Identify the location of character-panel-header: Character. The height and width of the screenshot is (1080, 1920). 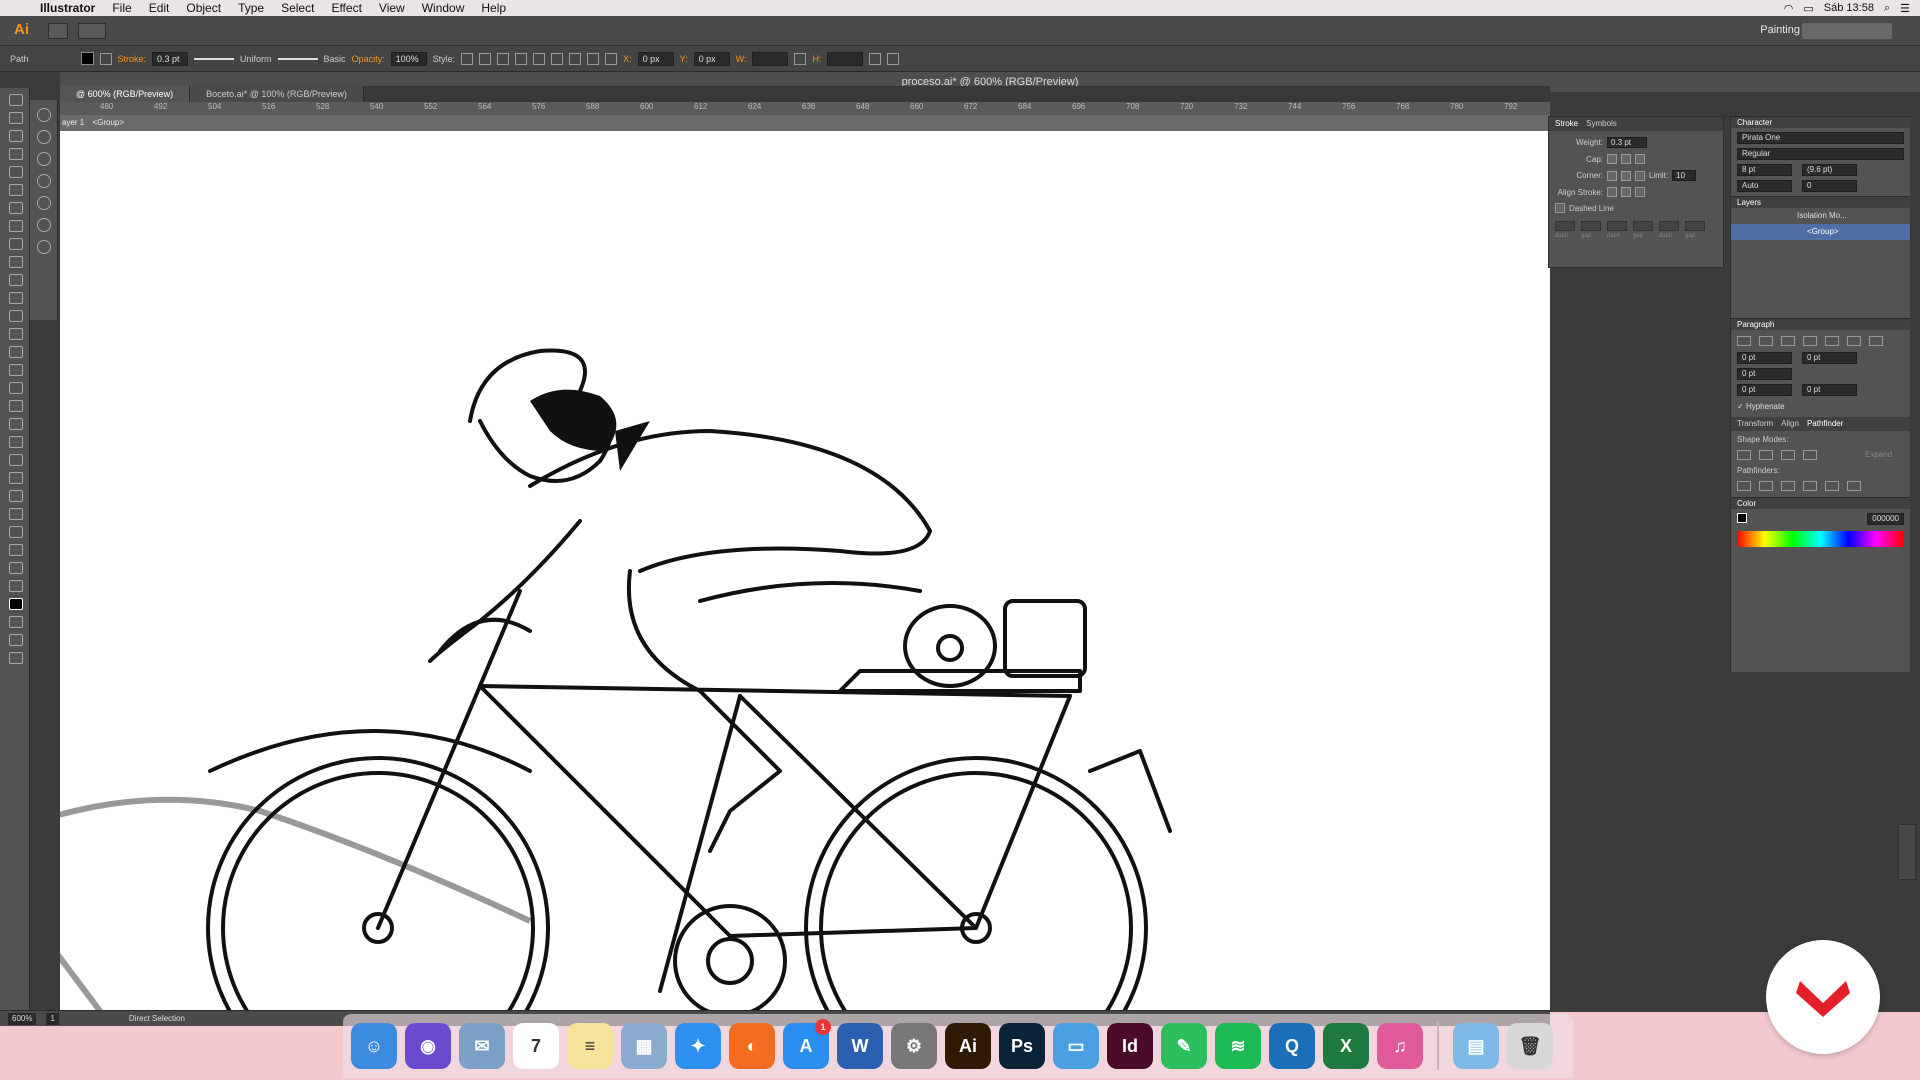
(1820, 122).